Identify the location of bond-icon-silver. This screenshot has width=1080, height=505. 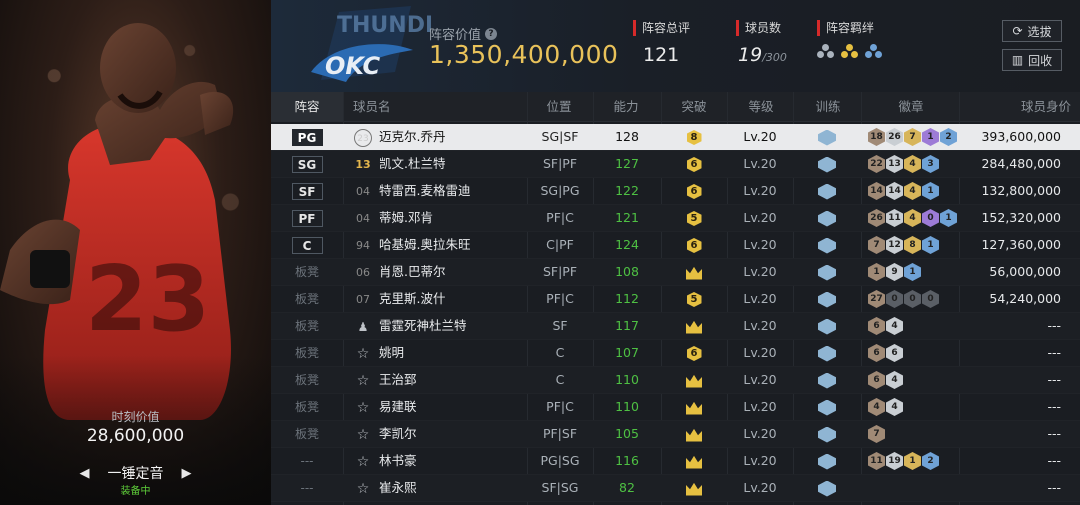
(826, 52).